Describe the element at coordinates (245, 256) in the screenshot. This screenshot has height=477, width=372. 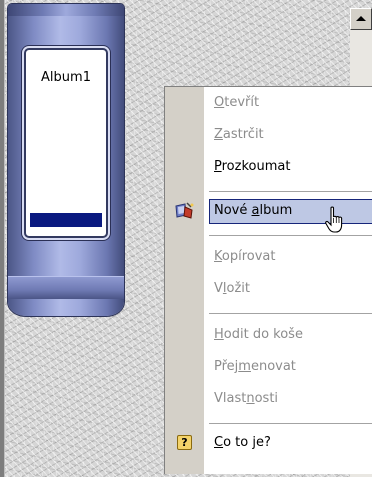
I see `menu-item-label: Kopírovat` at that location.